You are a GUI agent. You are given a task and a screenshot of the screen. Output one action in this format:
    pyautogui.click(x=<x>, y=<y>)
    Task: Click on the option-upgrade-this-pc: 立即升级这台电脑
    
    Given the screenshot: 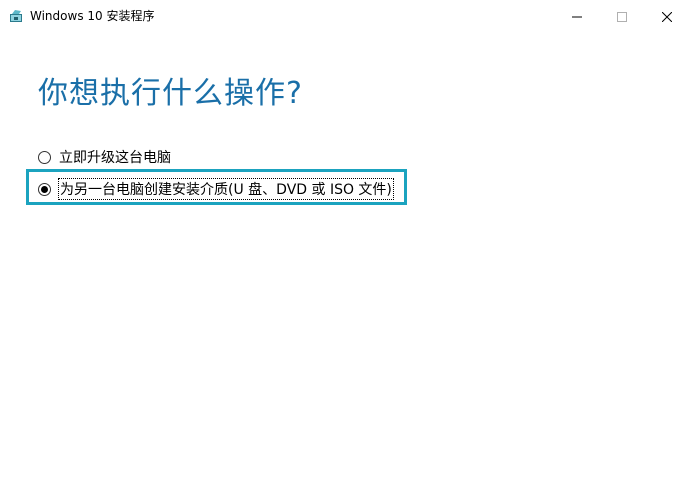 What is the action you would take?
    pyautogui.click(x=104, y=157)
    